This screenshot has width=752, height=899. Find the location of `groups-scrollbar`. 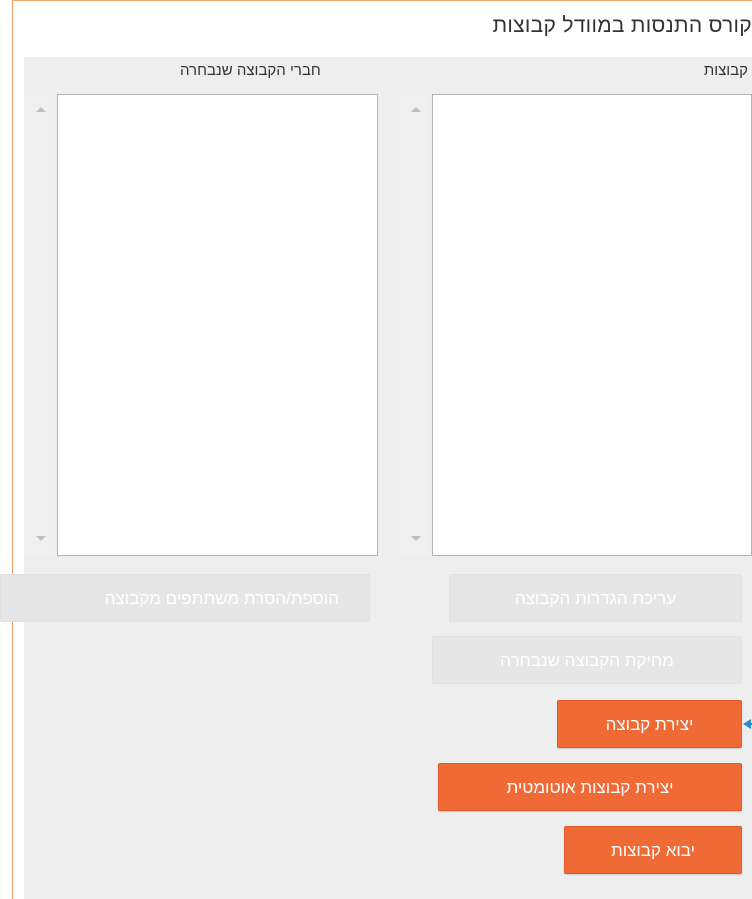

groups-scrollbar is located at coordinates (414, 325).